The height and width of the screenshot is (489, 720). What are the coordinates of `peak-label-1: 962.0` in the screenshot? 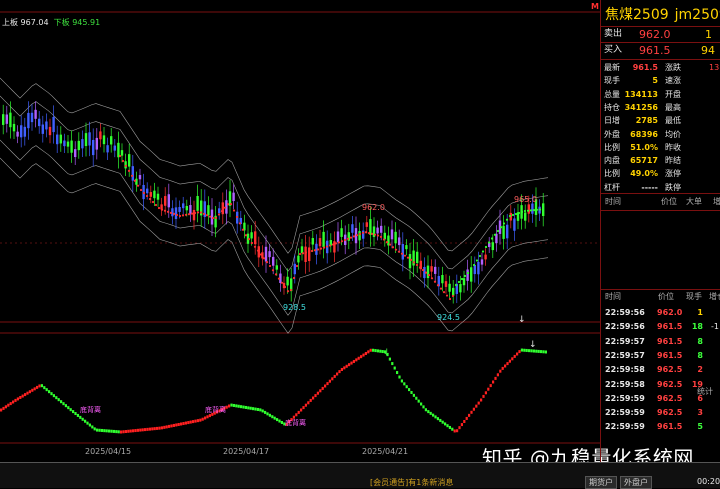 It's located at (373, 207).